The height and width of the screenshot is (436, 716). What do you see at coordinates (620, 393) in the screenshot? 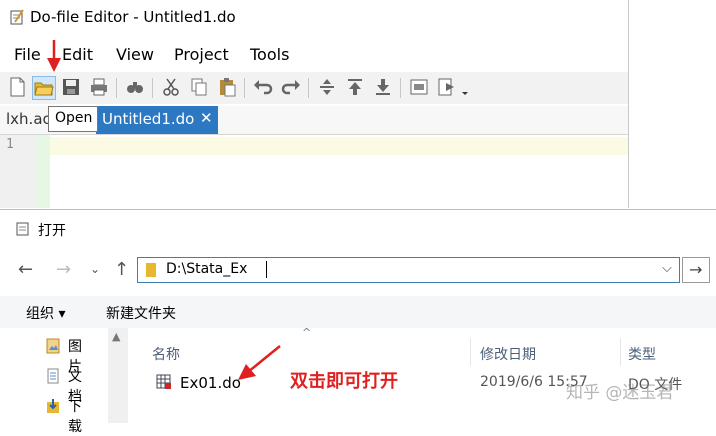
I see `watermark-text: 知乎 @迷玉君` at bounding box center [620, 393].